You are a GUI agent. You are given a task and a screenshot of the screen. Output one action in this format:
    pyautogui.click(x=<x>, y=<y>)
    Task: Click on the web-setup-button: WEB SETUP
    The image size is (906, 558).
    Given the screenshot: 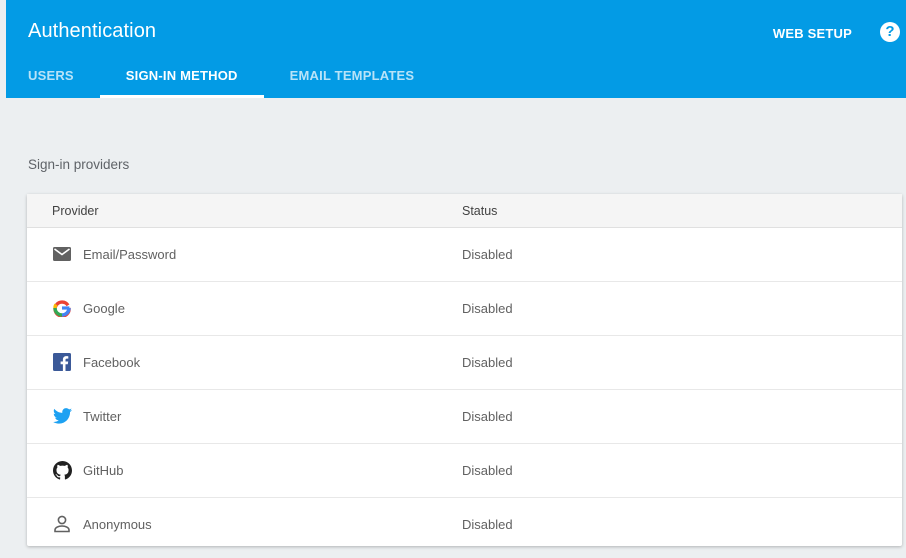 What is the action you would take?
    pyautogui.click(x=812, y=33)
    